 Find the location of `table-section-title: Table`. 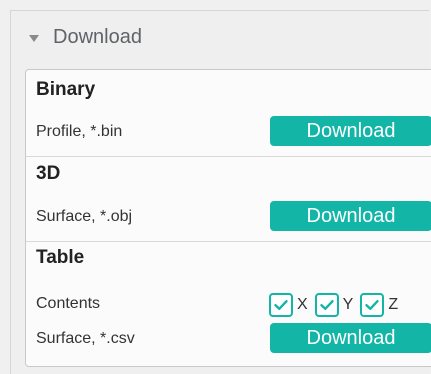

table-section-title: Table is located at coordinates (60, 257).